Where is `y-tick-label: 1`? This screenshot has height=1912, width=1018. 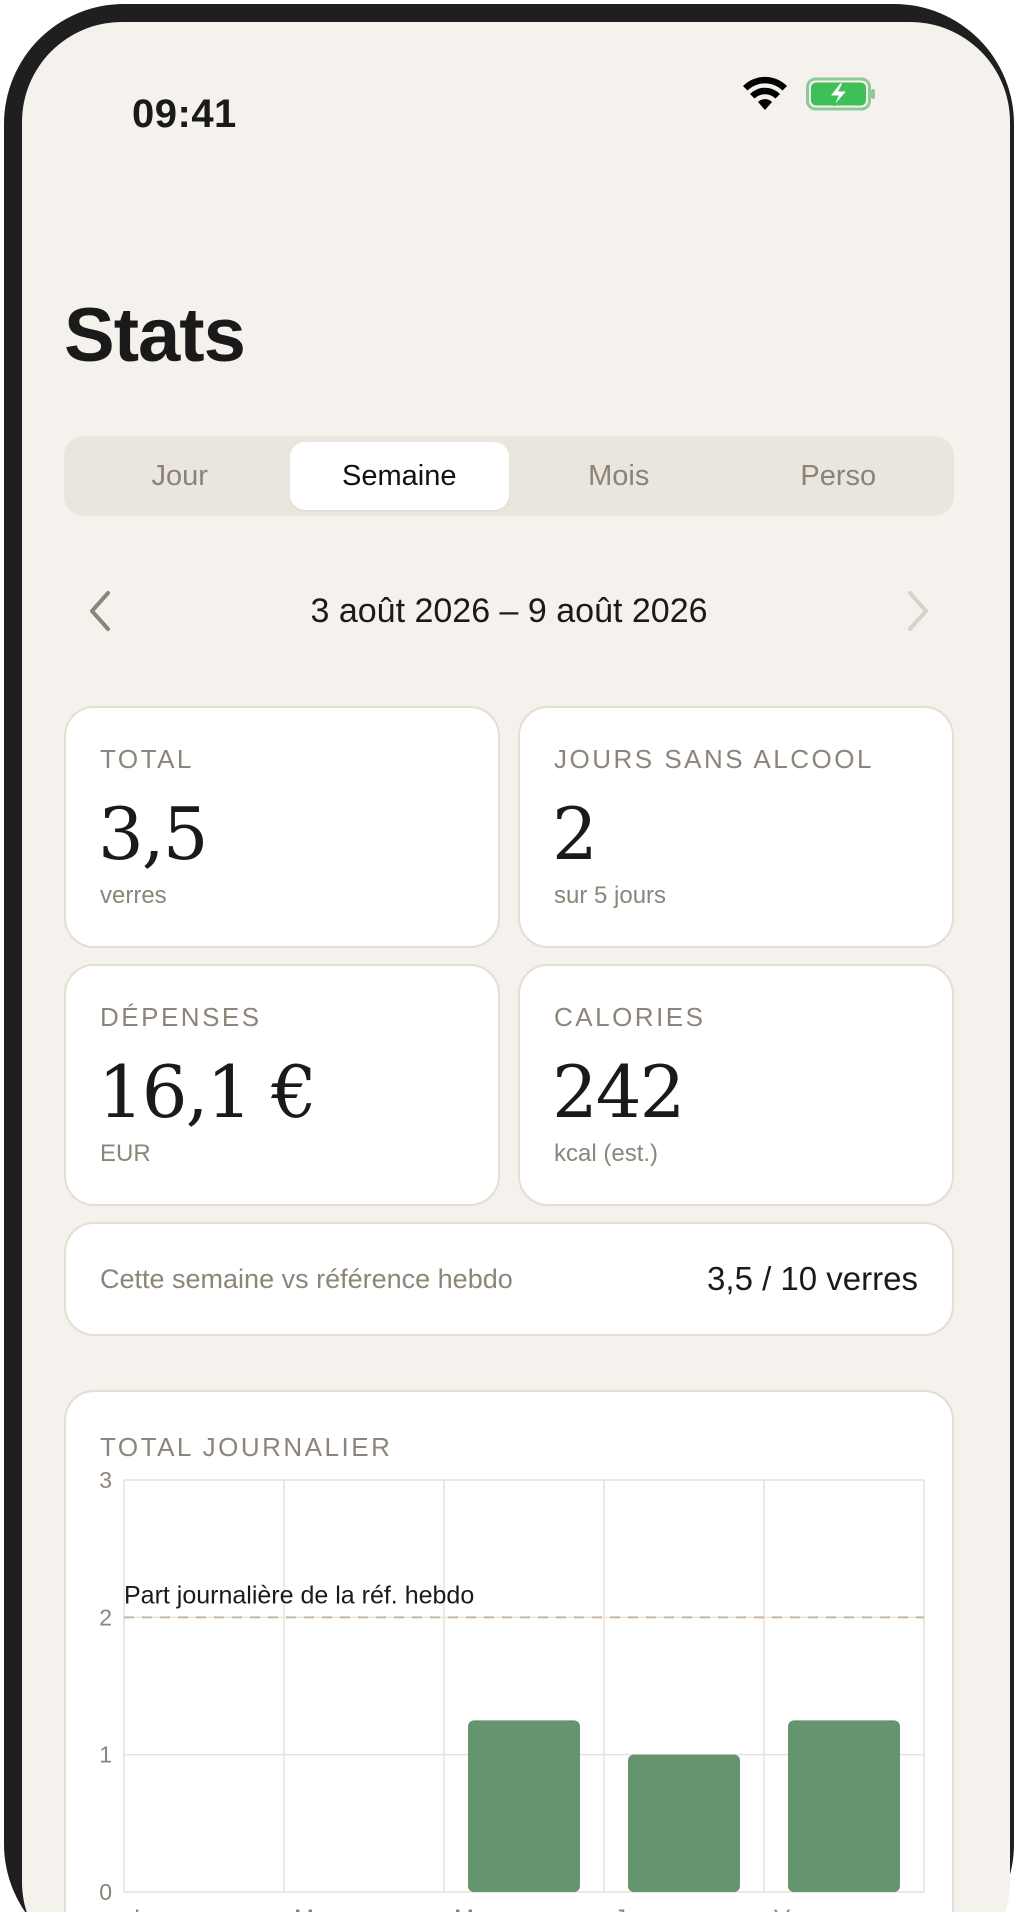
y-tick-label: 1 is located at coordinates (105, 1755).